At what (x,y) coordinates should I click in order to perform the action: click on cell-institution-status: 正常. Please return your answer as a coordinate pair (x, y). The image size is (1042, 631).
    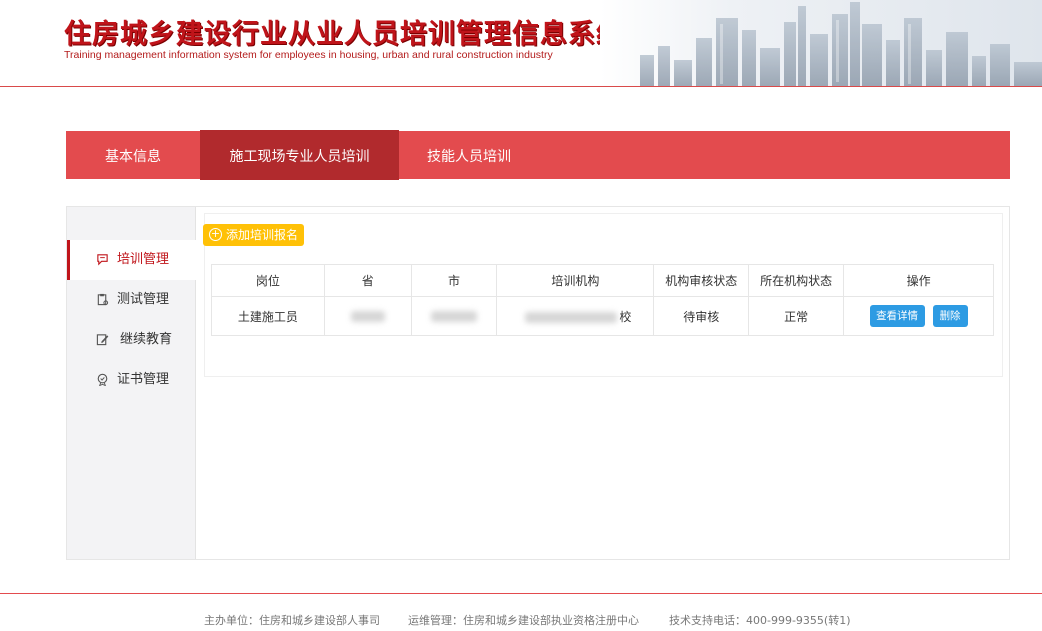
    Looking at the image, I should click on (796, 316).